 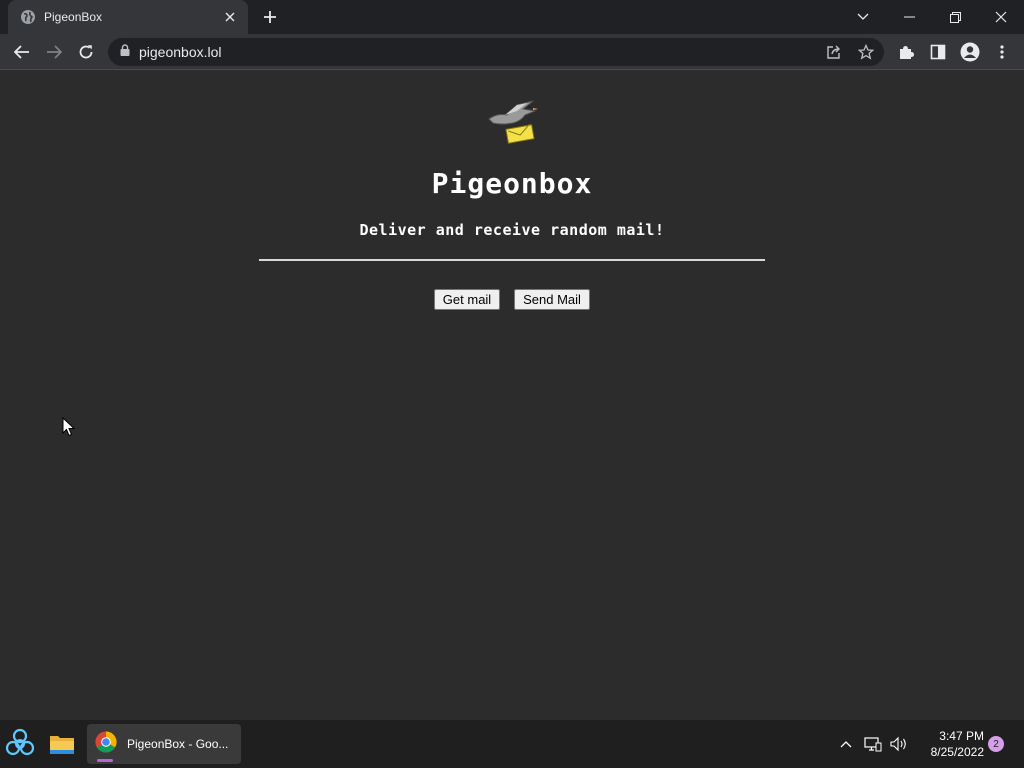 What do you see at coordinates (1001, 17) in the screenshot?
I see `close-window-icon` at bounding box center [1001, 17].